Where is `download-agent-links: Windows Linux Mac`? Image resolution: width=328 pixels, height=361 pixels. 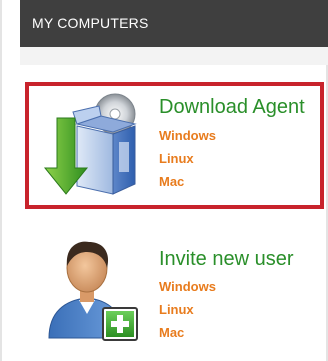
download-agent-links: Windows Linux Mac is located at coordinates (187, 158).